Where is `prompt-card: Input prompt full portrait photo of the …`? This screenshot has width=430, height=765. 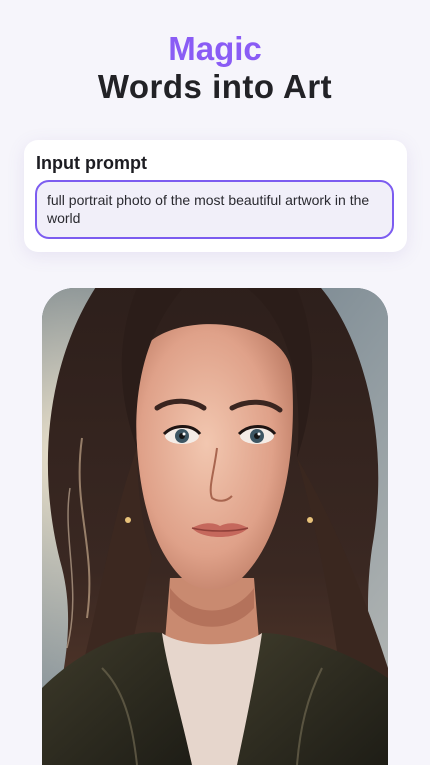
prompt-card: Input prompt full portrait photo of the … is located at coordinates (215, 196).